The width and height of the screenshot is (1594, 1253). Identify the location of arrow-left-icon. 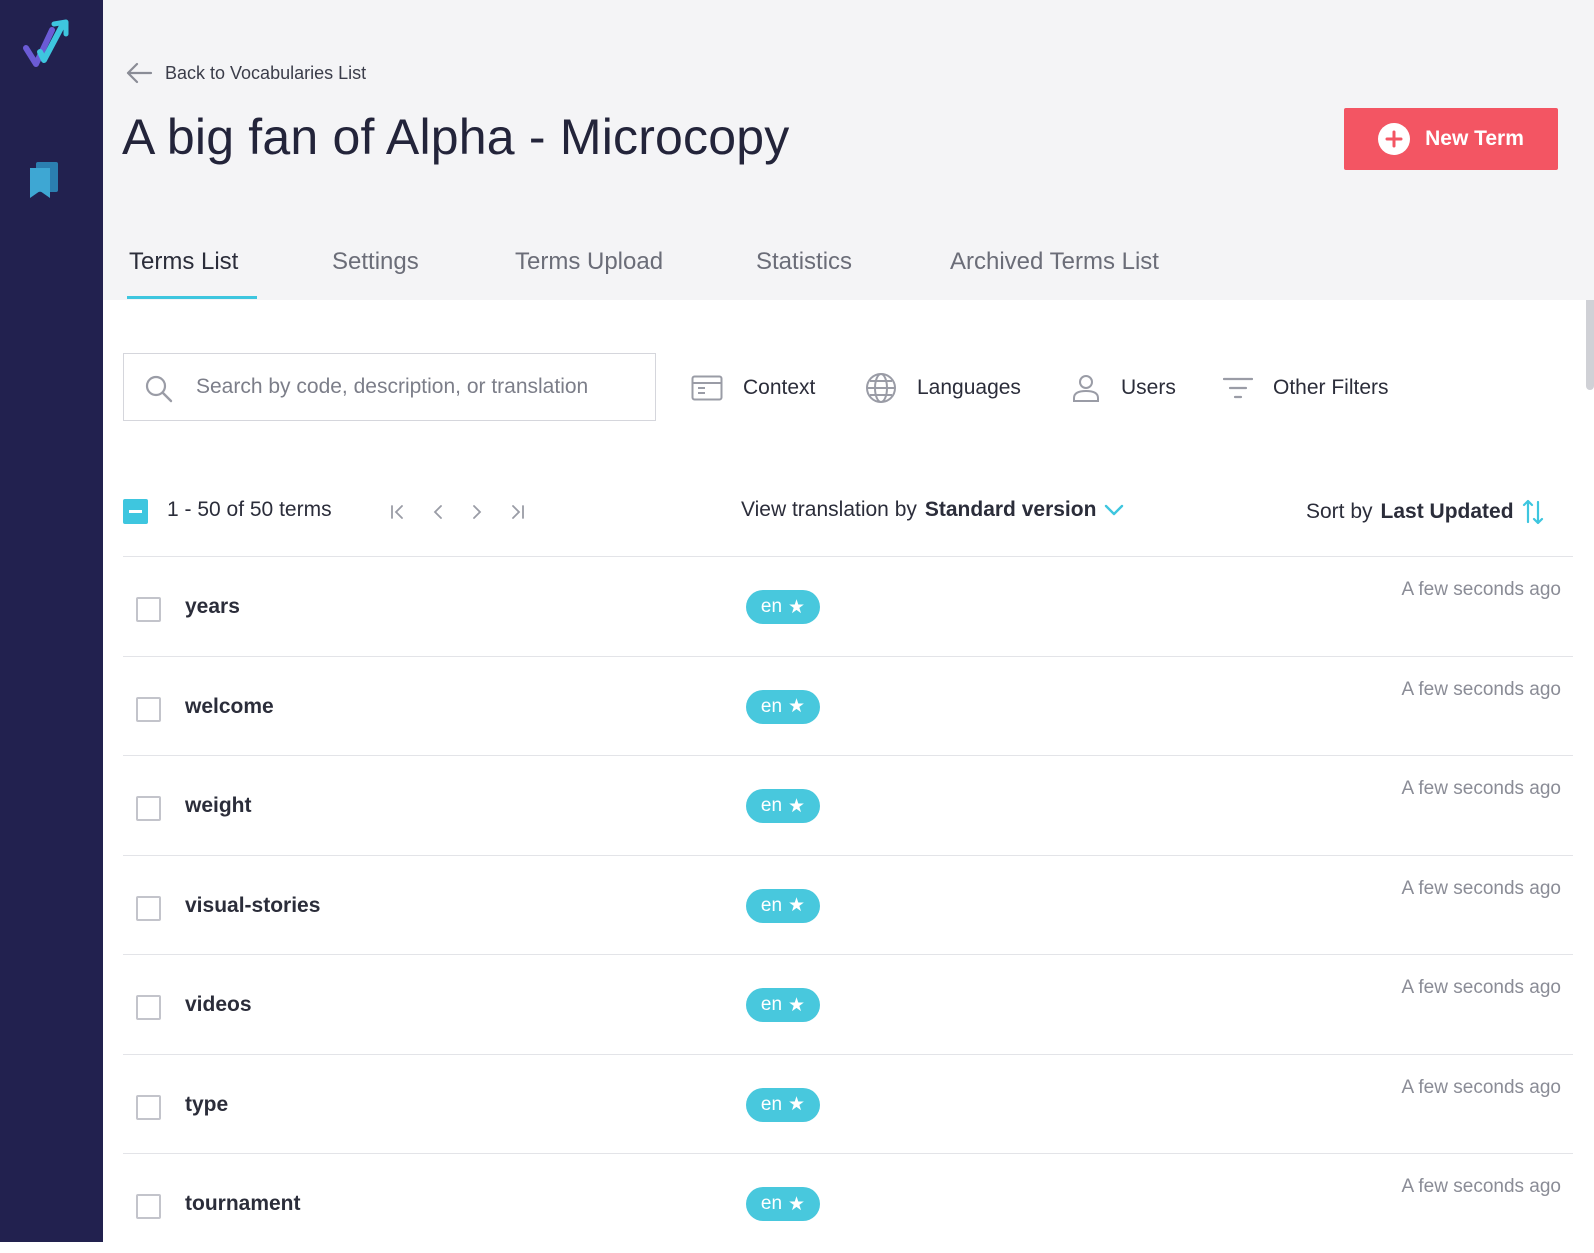
(139, 73).